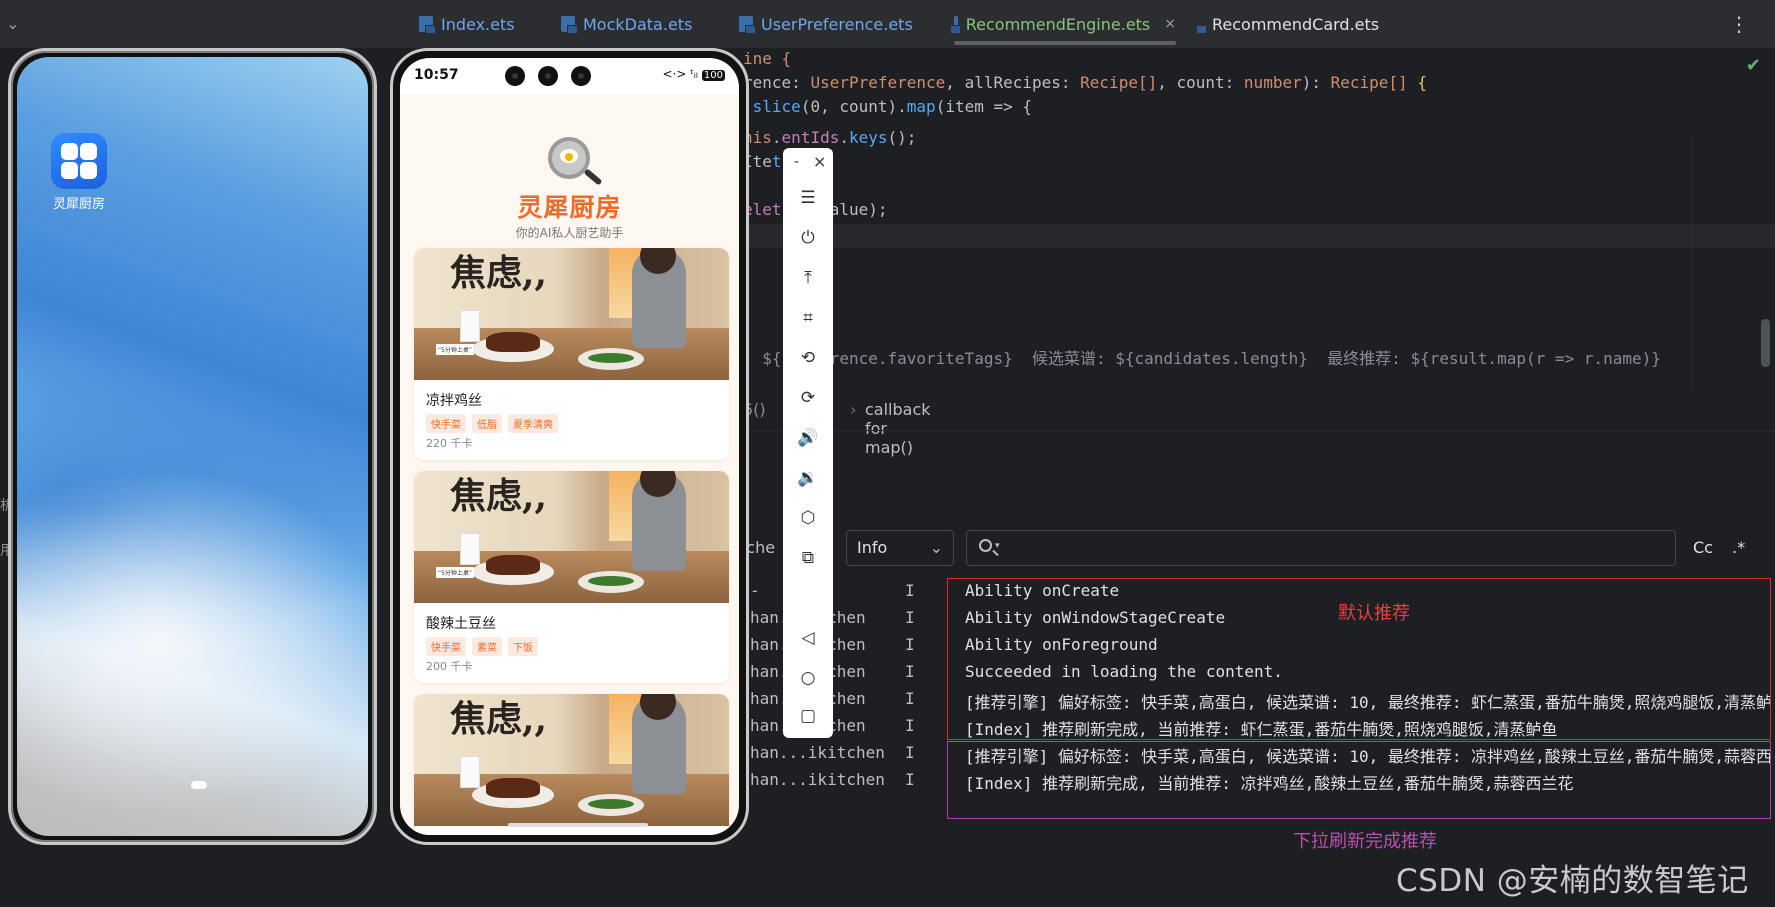 This screenshot has height=907, width=1775. What do you see at coordinates (593, 177) in the screenshot?
I see `pan-handle` at bounding box center [593, 177].